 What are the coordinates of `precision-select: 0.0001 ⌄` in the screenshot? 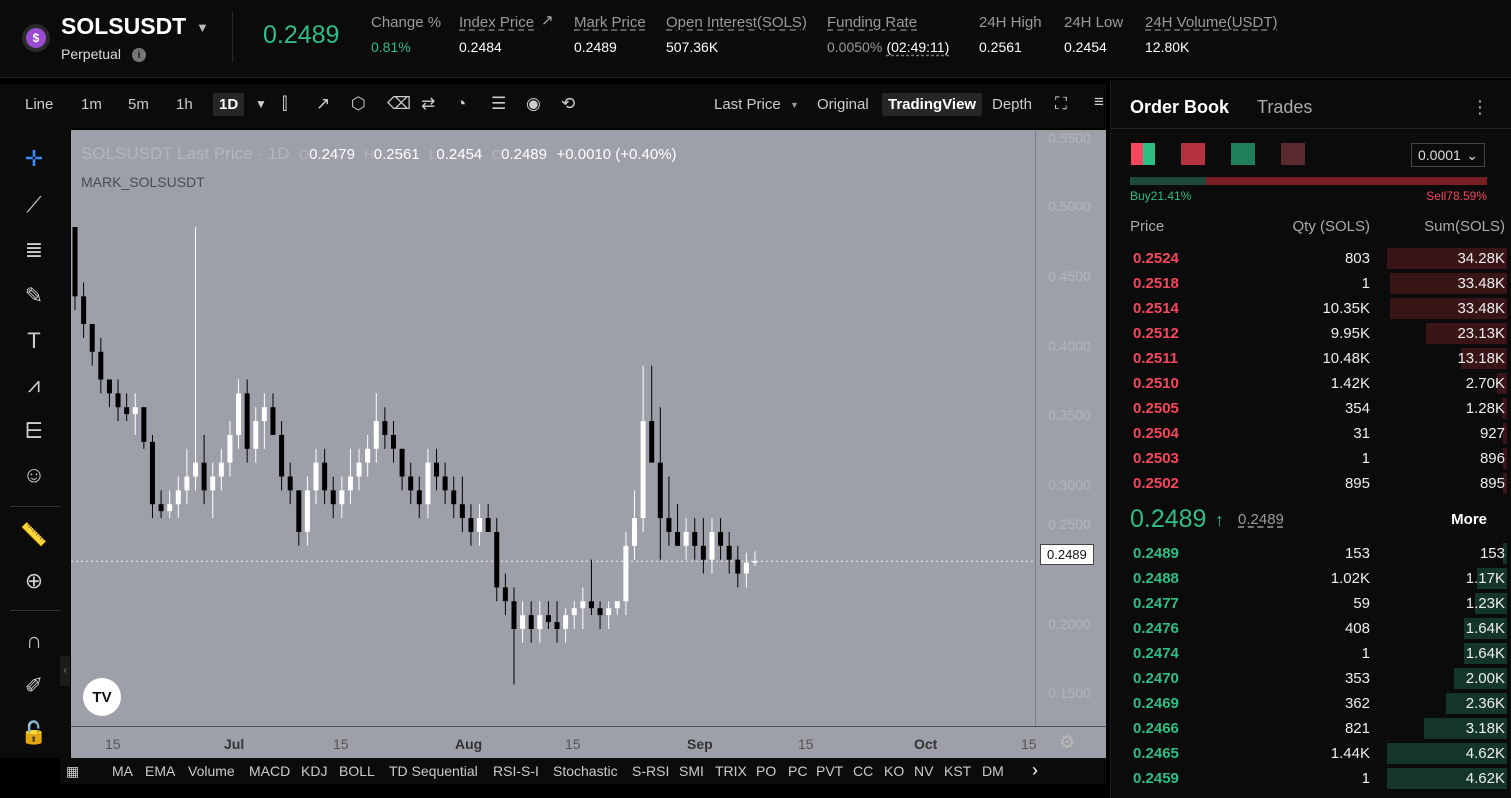 It's located at (1448, 155).